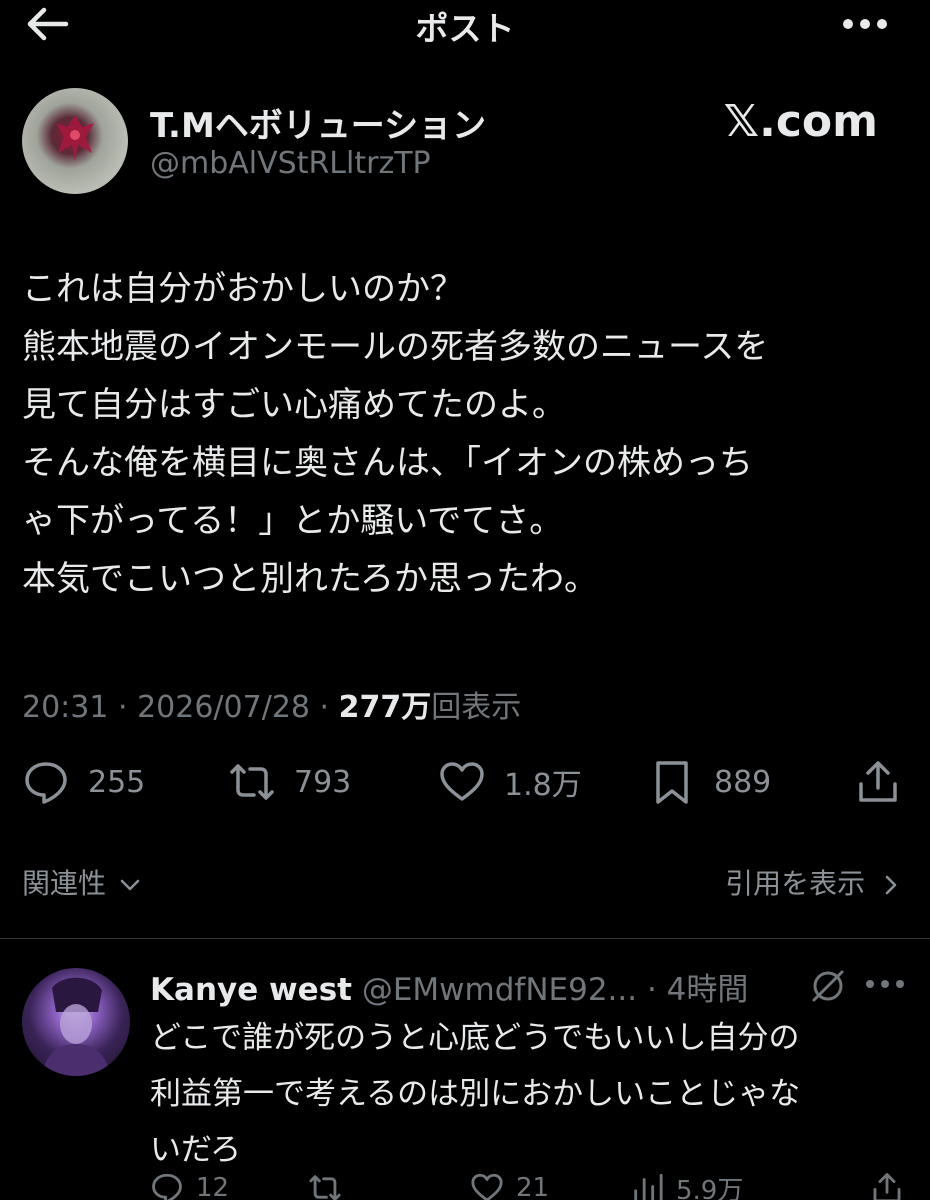  I want to click on reply-avatar, so click(76, 1022).